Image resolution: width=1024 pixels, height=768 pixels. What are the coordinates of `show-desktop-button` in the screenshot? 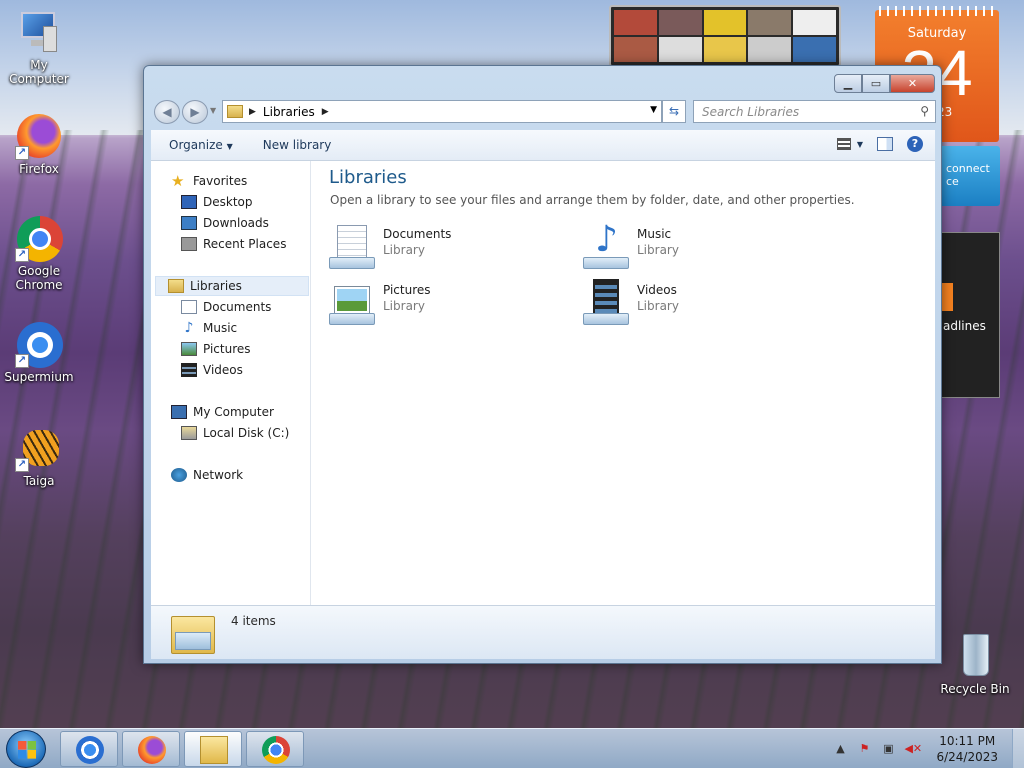 It's located at (1018, 748).